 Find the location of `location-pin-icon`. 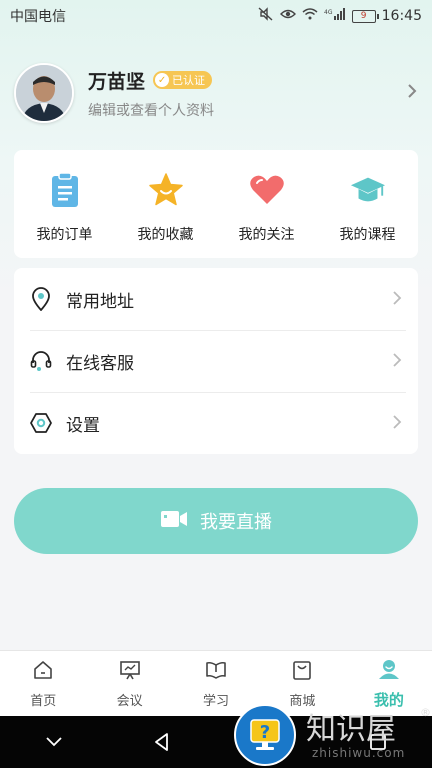

location-pin-icon is located at coordinates (41, 299).